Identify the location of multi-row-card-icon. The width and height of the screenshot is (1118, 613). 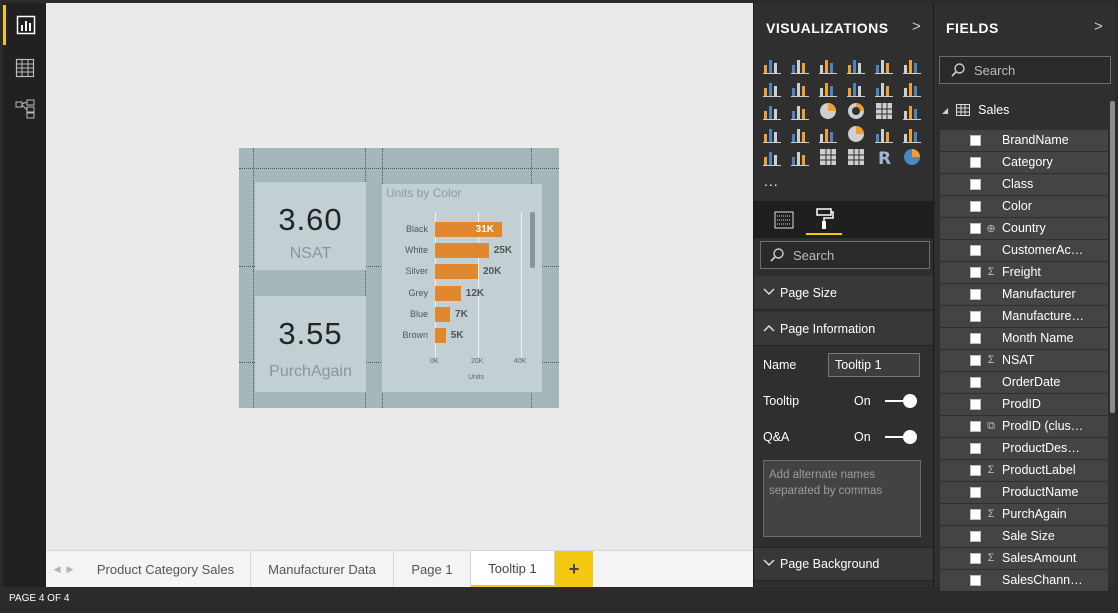
(912, 134).